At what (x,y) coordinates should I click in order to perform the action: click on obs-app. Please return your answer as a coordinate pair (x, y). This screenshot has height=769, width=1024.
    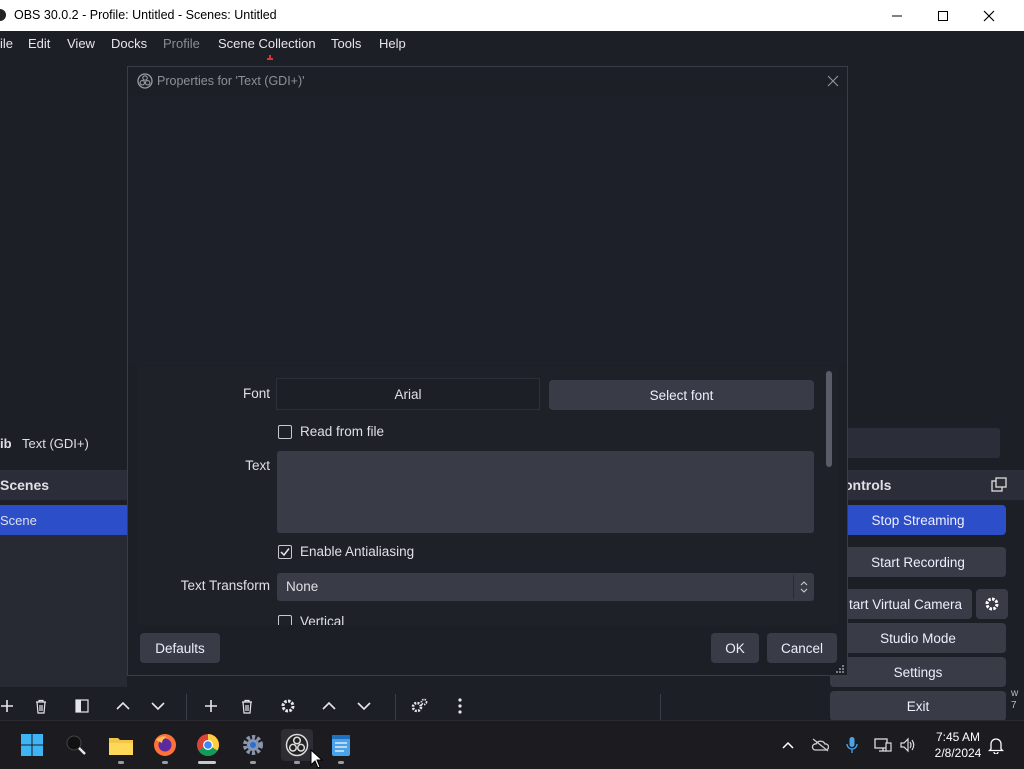
    Looking at the image, I should click on (297, 745).